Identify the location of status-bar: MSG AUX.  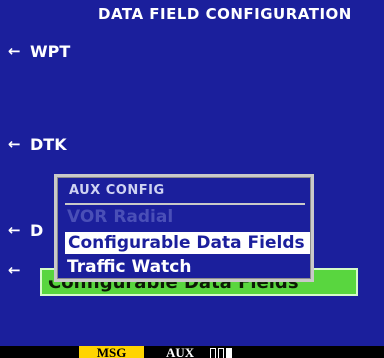
(192, 352).